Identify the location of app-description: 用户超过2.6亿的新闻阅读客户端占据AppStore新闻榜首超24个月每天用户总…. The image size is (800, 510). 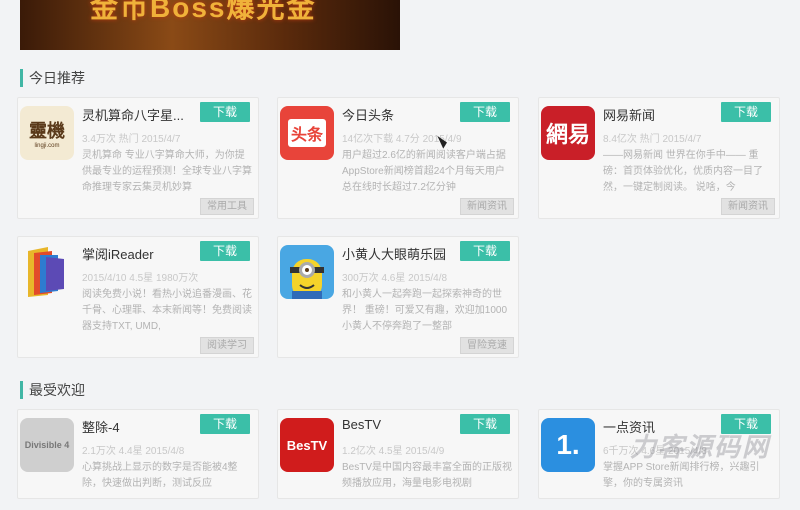
(424, 171).